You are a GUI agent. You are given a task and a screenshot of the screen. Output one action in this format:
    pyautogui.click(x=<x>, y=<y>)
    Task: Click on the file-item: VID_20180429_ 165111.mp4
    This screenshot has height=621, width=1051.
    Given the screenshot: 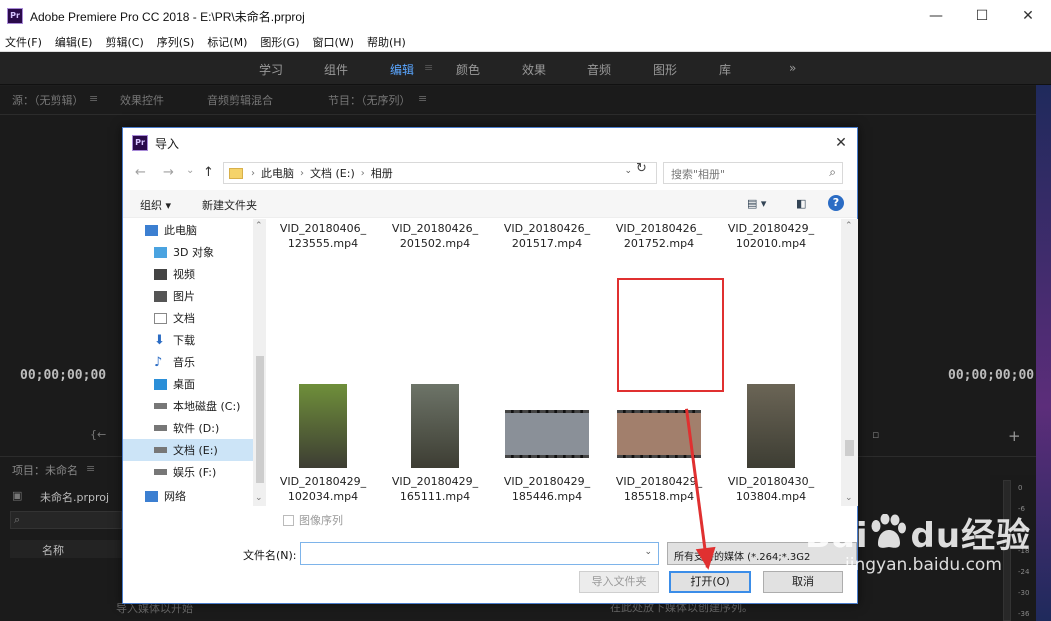 What is the action you would take?
    pyautogui.click(x=435, y=444)
    